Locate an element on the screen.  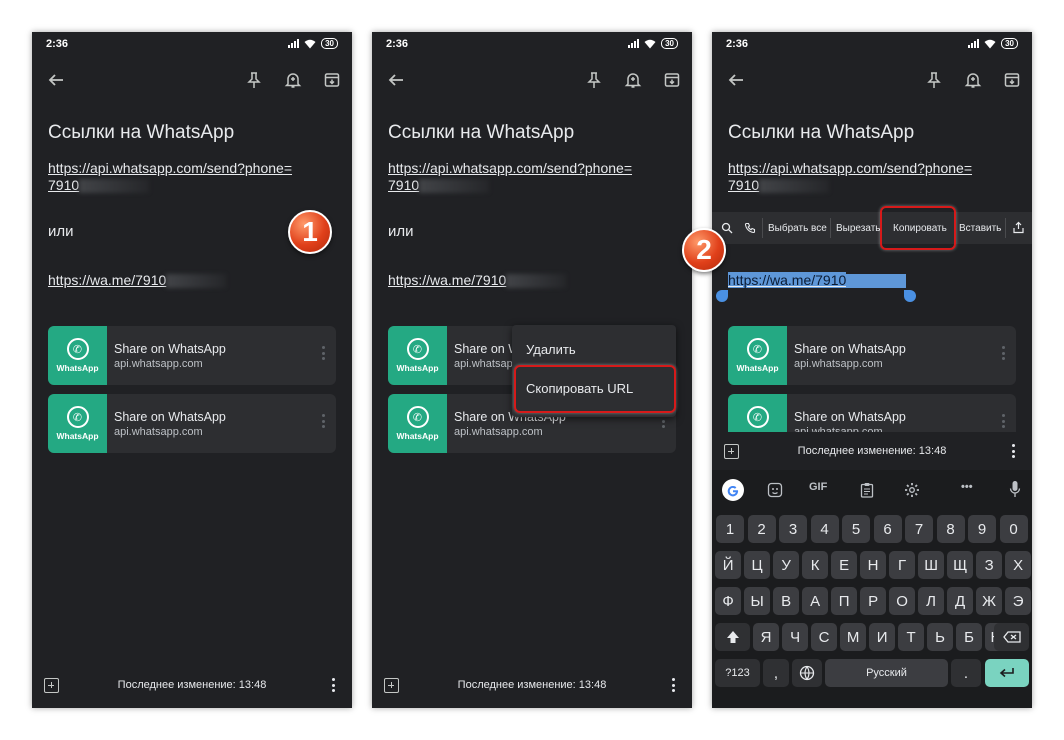
selection-handle-end is located at coordinates (910, 296).